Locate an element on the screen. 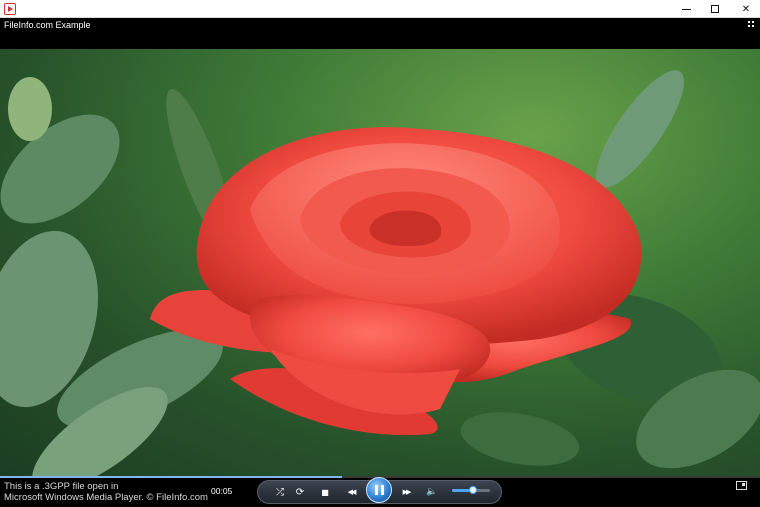  speaker-icon: 🔈 is located at coordinates (432, 492).